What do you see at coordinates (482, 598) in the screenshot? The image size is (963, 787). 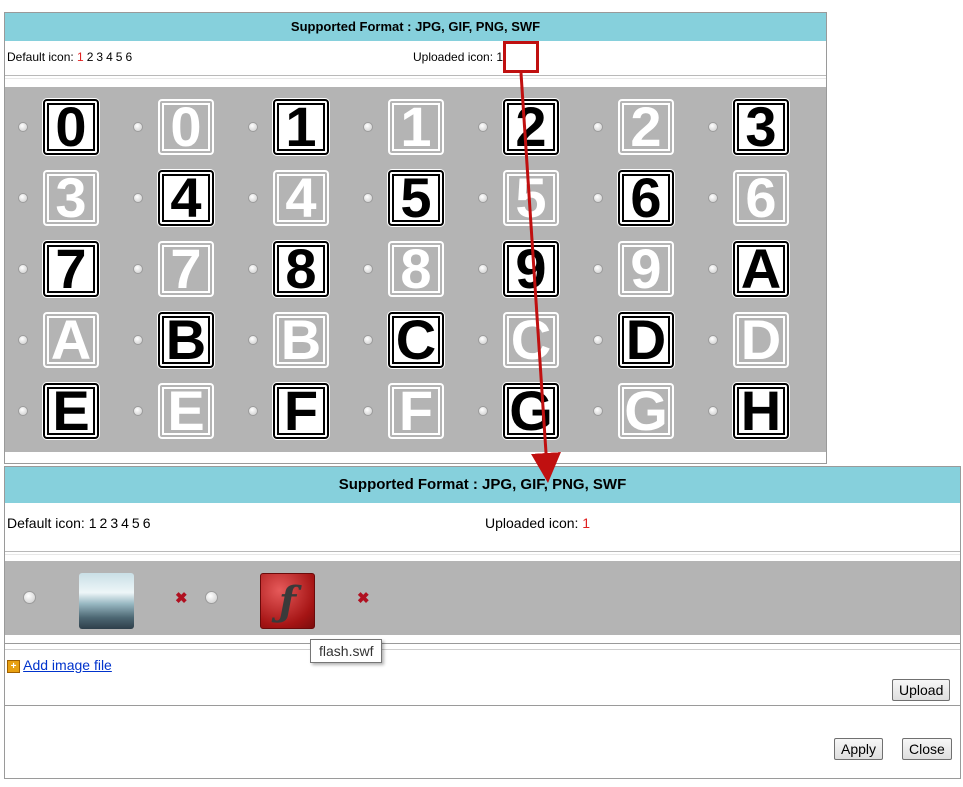 I see `uploaded-icon-list: ✖ ƒ ✖` at bounding box center [482, 598].